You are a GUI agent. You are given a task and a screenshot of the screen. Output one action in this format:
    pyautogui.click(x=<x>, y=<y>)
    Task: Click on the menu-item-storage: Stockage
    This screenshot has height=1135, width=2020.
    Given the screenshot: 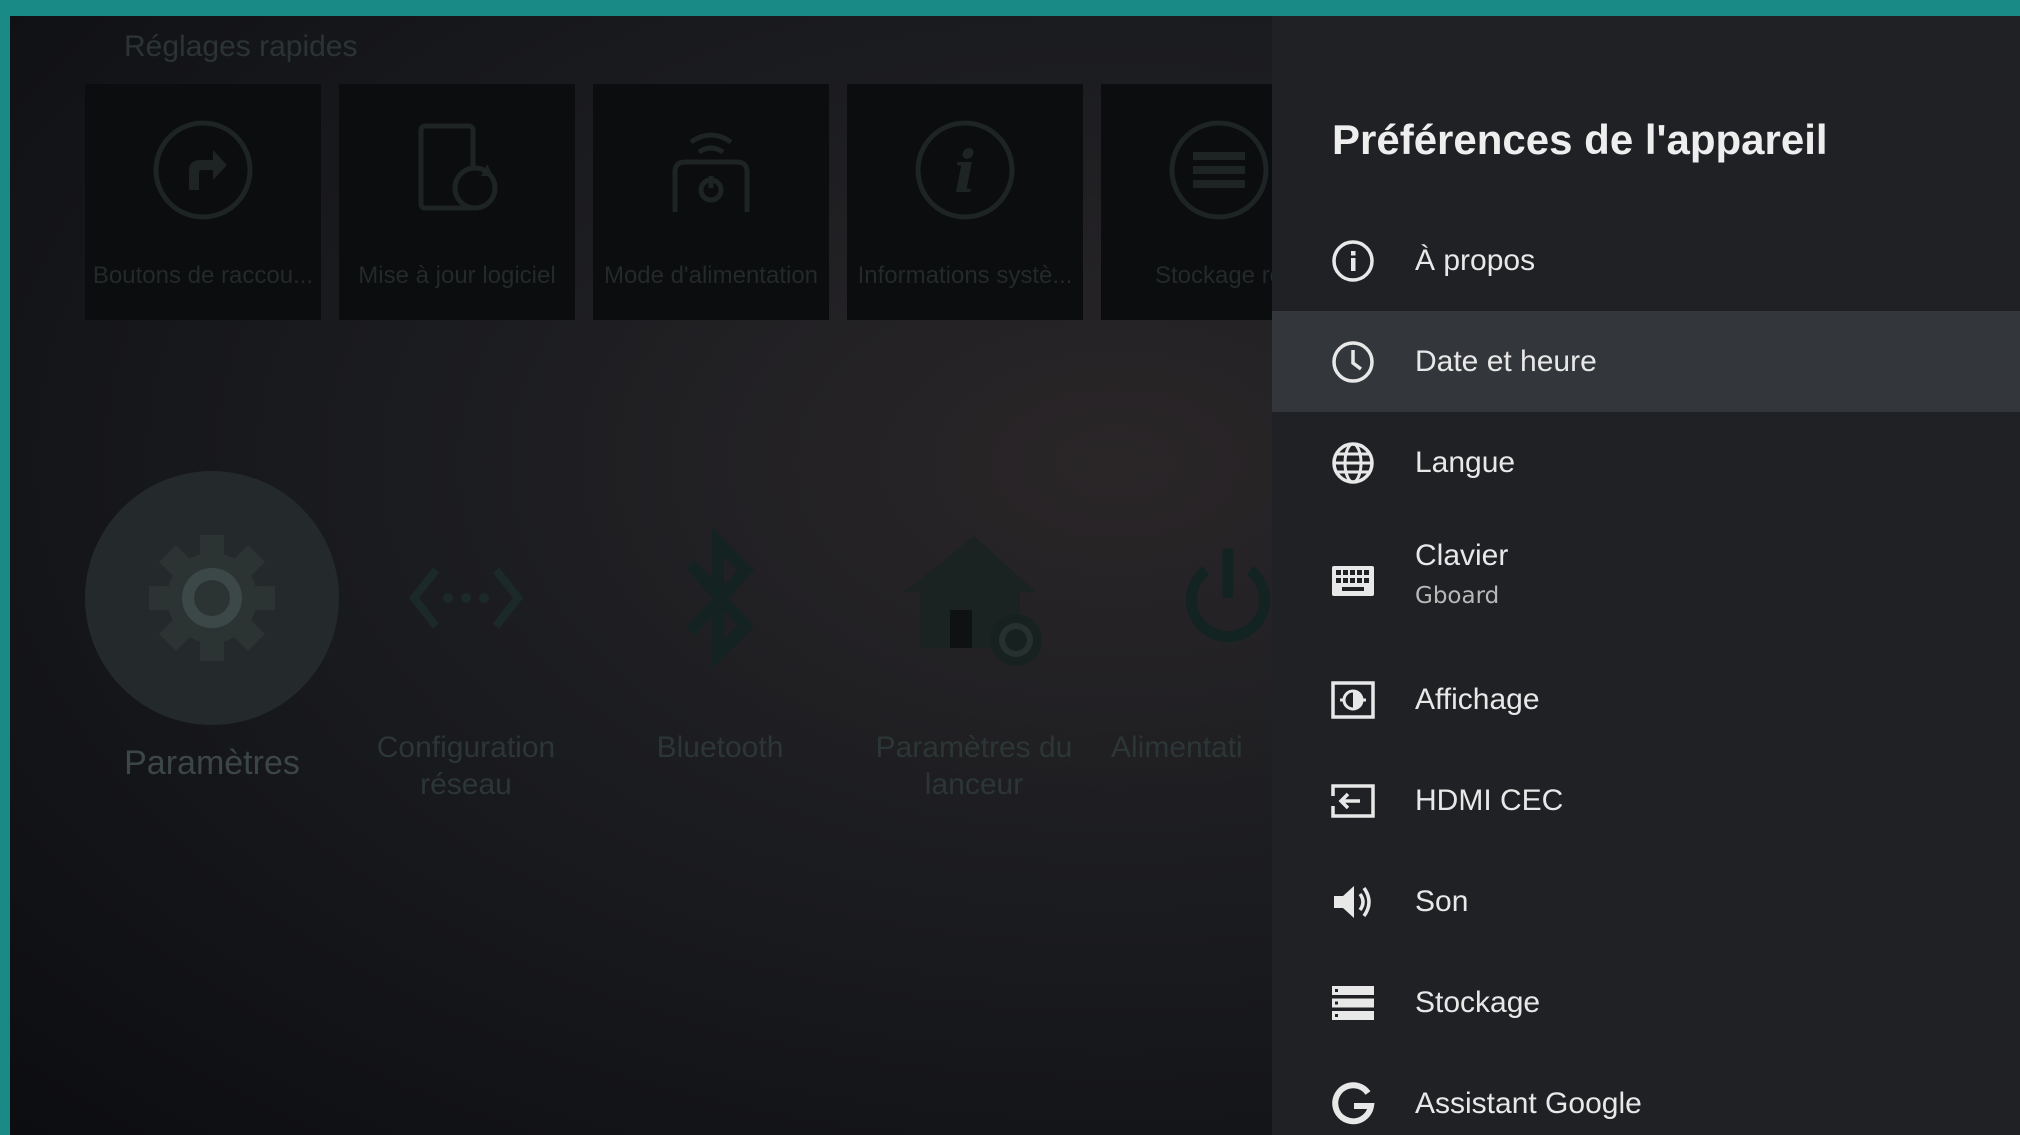 What is the action you would take?
    pyautogui.click(x=1646, y=1002)
    